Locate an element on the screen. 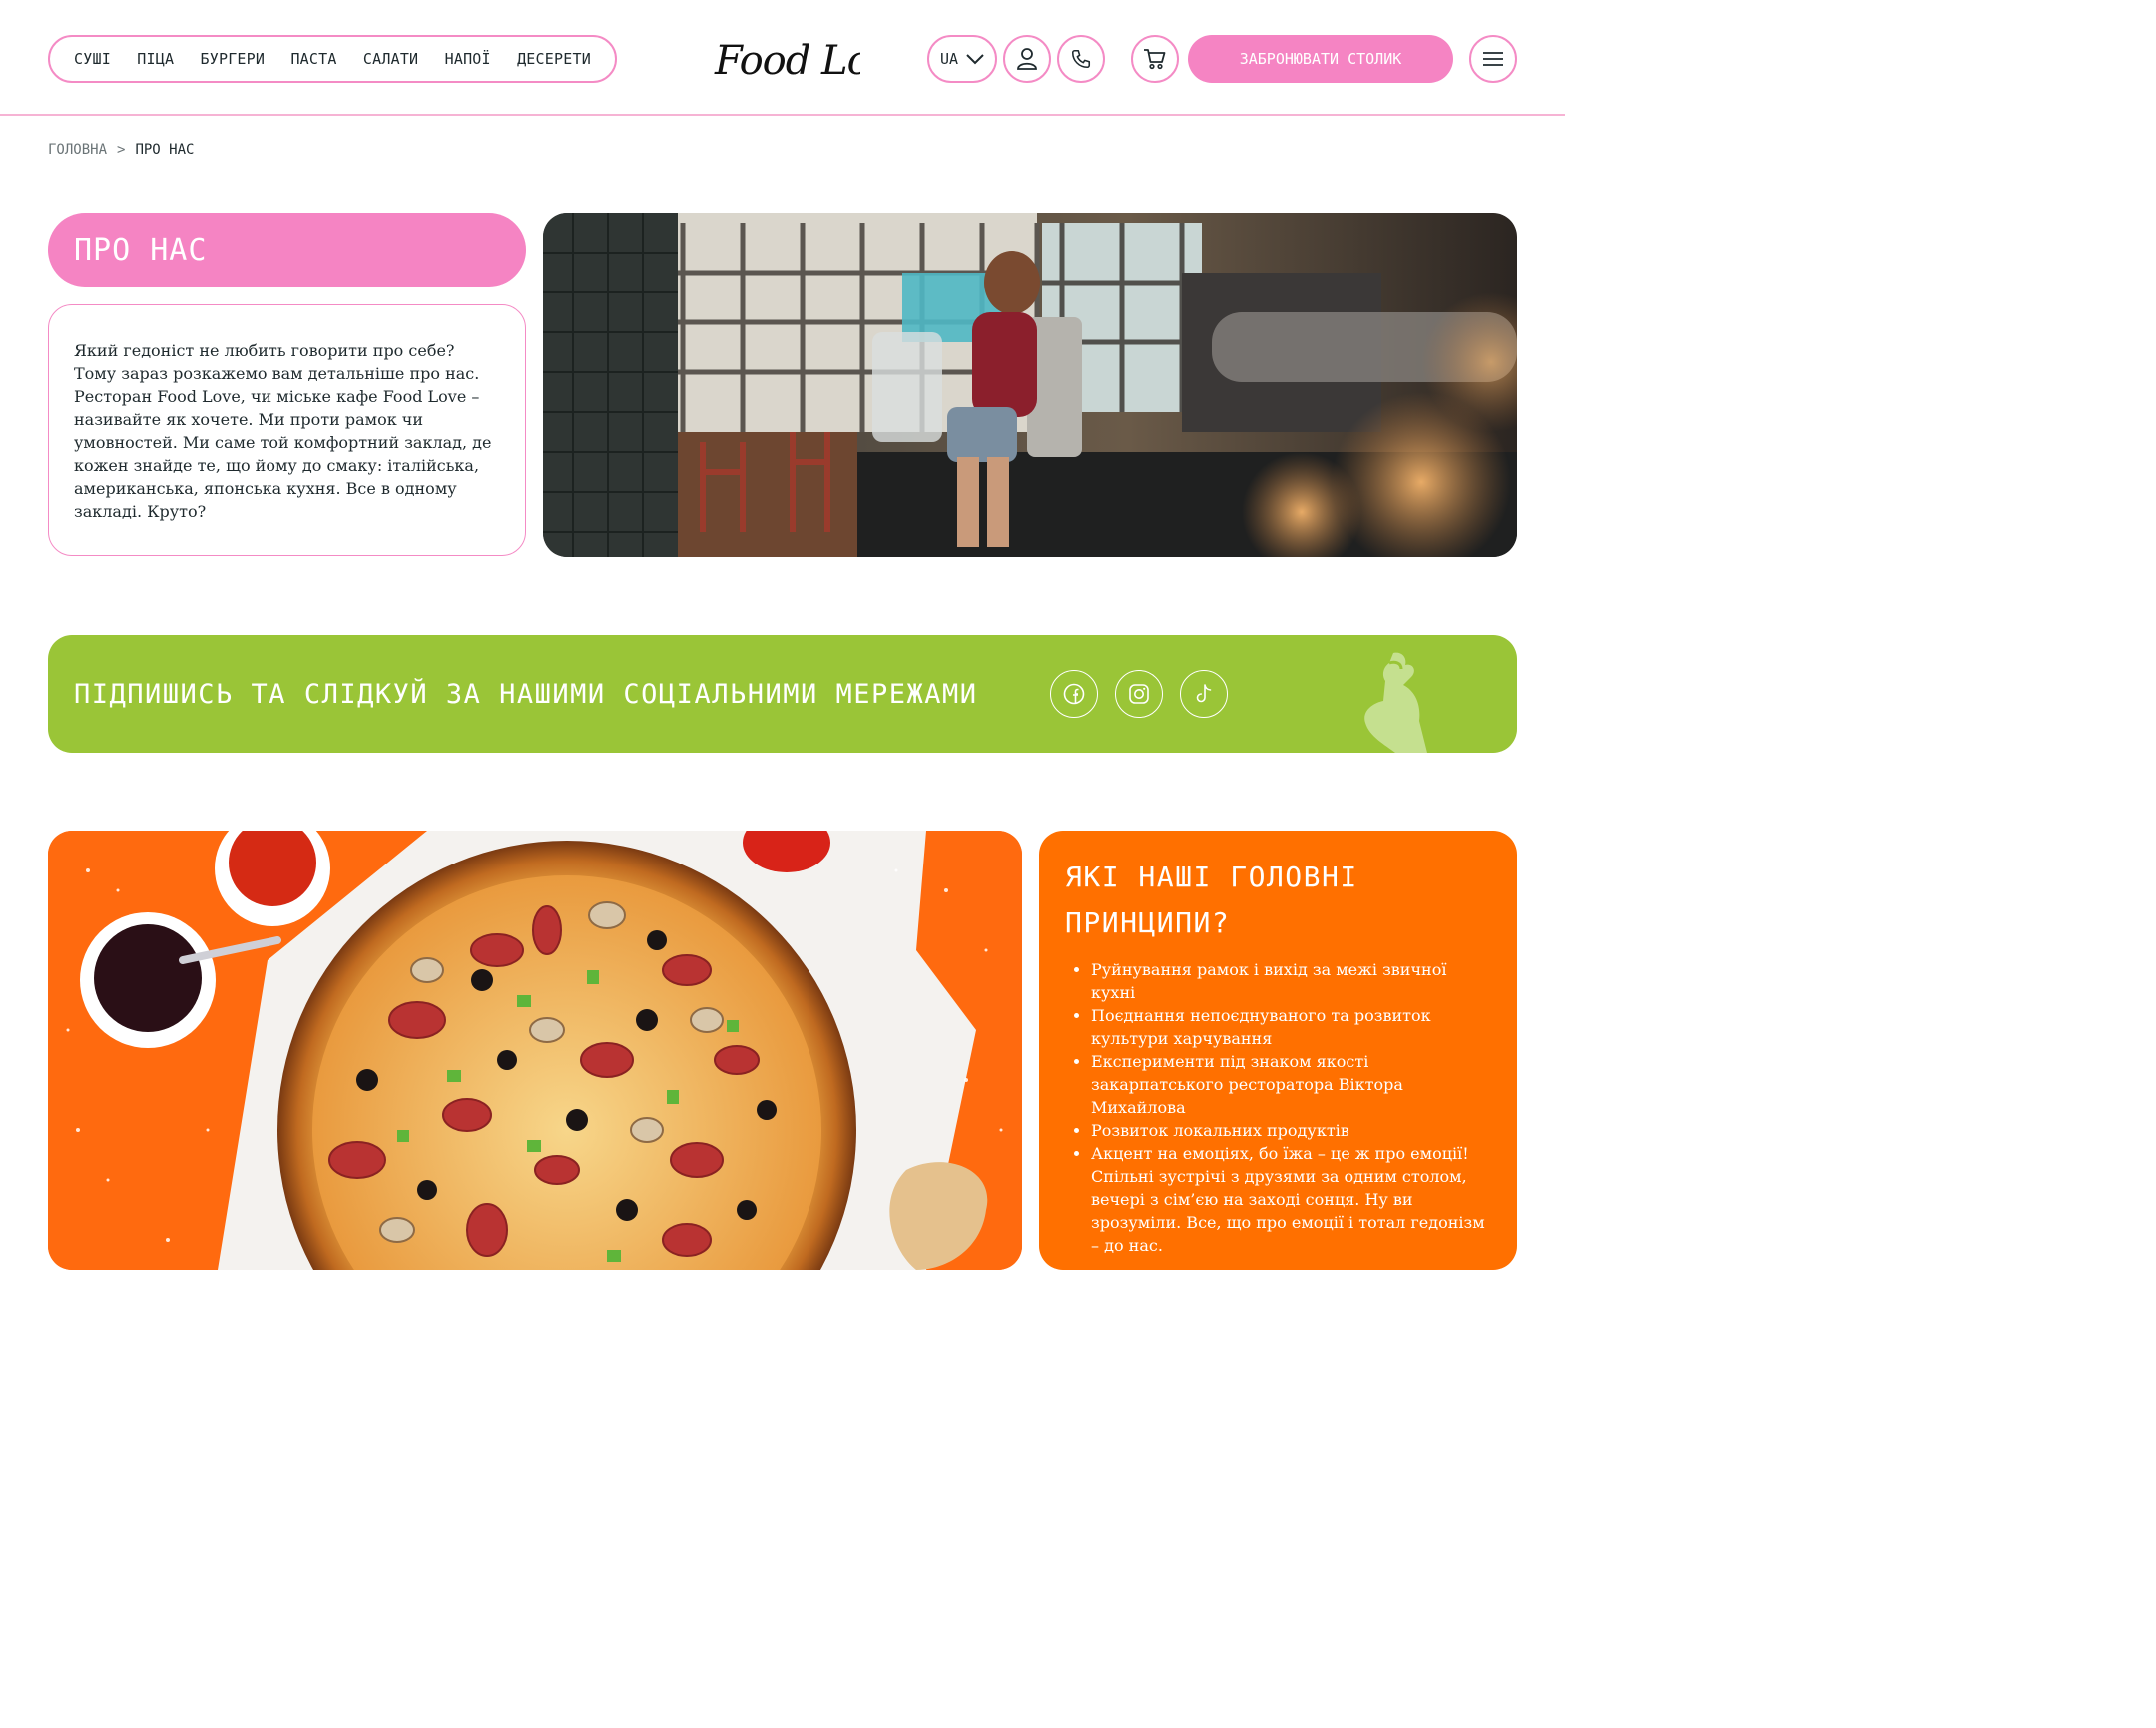 The height and width of the screenshot is (1728, 2156). account-button is located at coordinates (1027, 59).